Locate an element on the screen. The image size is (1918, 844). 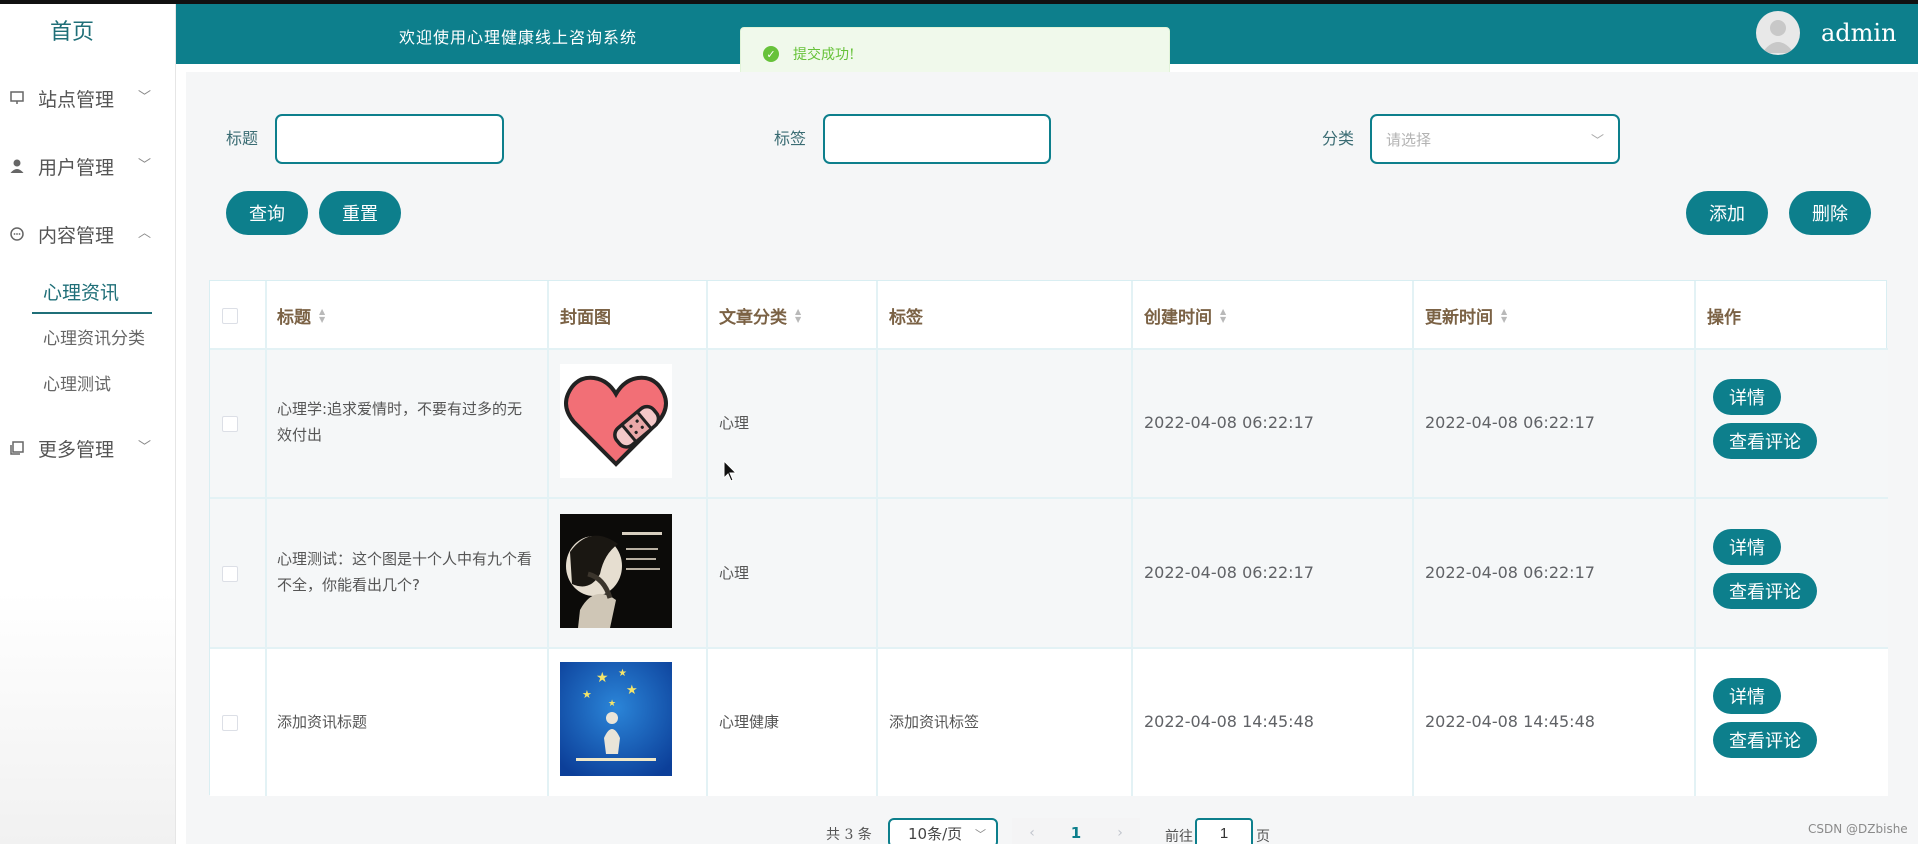
pagination-total: 共 3 条 is located at coordinates (849, 835).